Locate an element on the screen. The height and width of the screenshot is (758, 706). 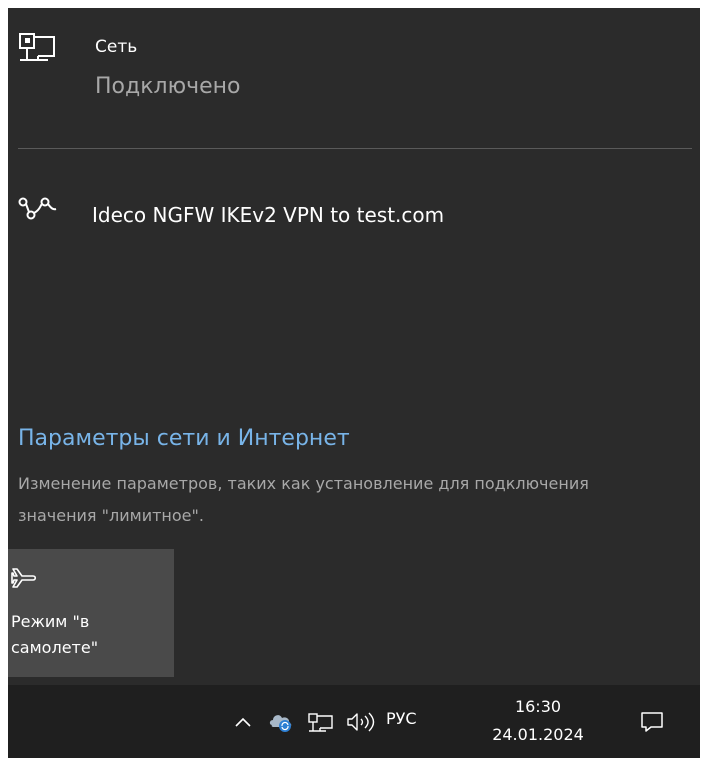
network-settings-link: Параметры сети и Интернет is located at coordinates (184, 439).